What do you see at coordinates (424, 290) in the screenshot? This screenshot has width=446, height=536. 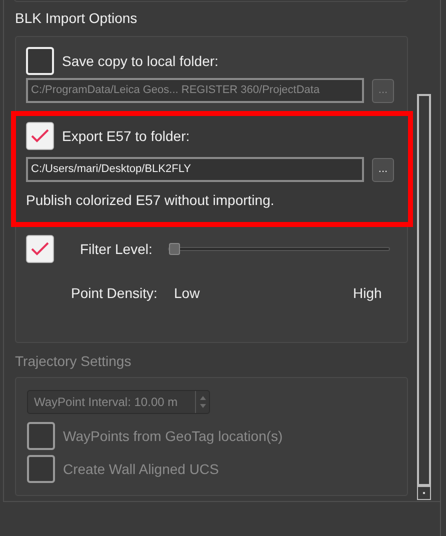 I see `scrollbar` at bounding box center [424, 290].